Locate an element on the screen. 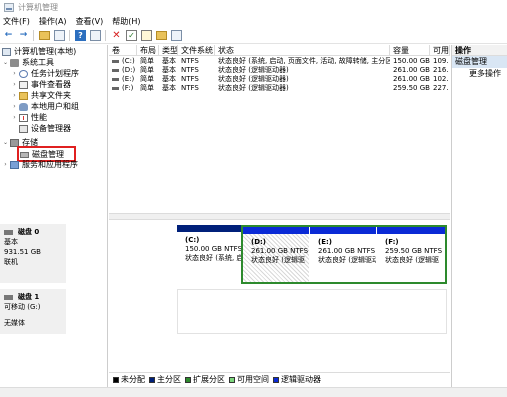 This screenshot has width=507, height=397. cell-volume: (E:) is located at coordinates (128, 79).